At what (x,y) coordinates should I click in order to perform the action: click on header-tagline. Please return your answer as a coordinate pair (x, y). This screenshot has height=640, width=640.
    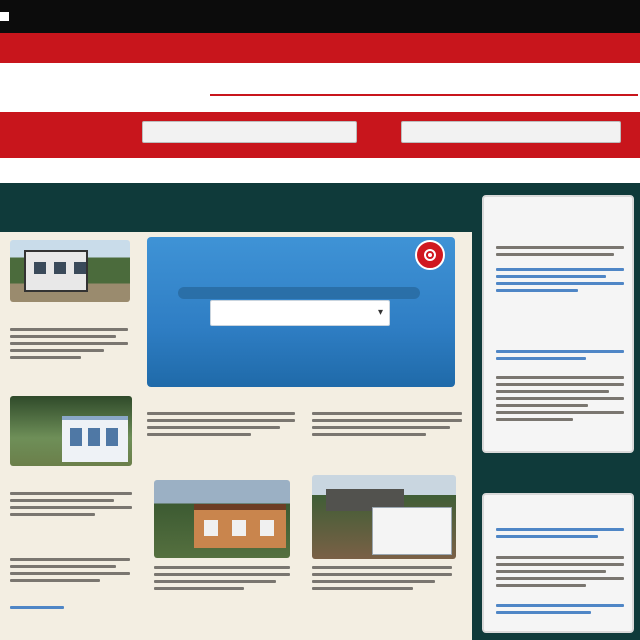
    Looking at the image, I should click on (491, 53).